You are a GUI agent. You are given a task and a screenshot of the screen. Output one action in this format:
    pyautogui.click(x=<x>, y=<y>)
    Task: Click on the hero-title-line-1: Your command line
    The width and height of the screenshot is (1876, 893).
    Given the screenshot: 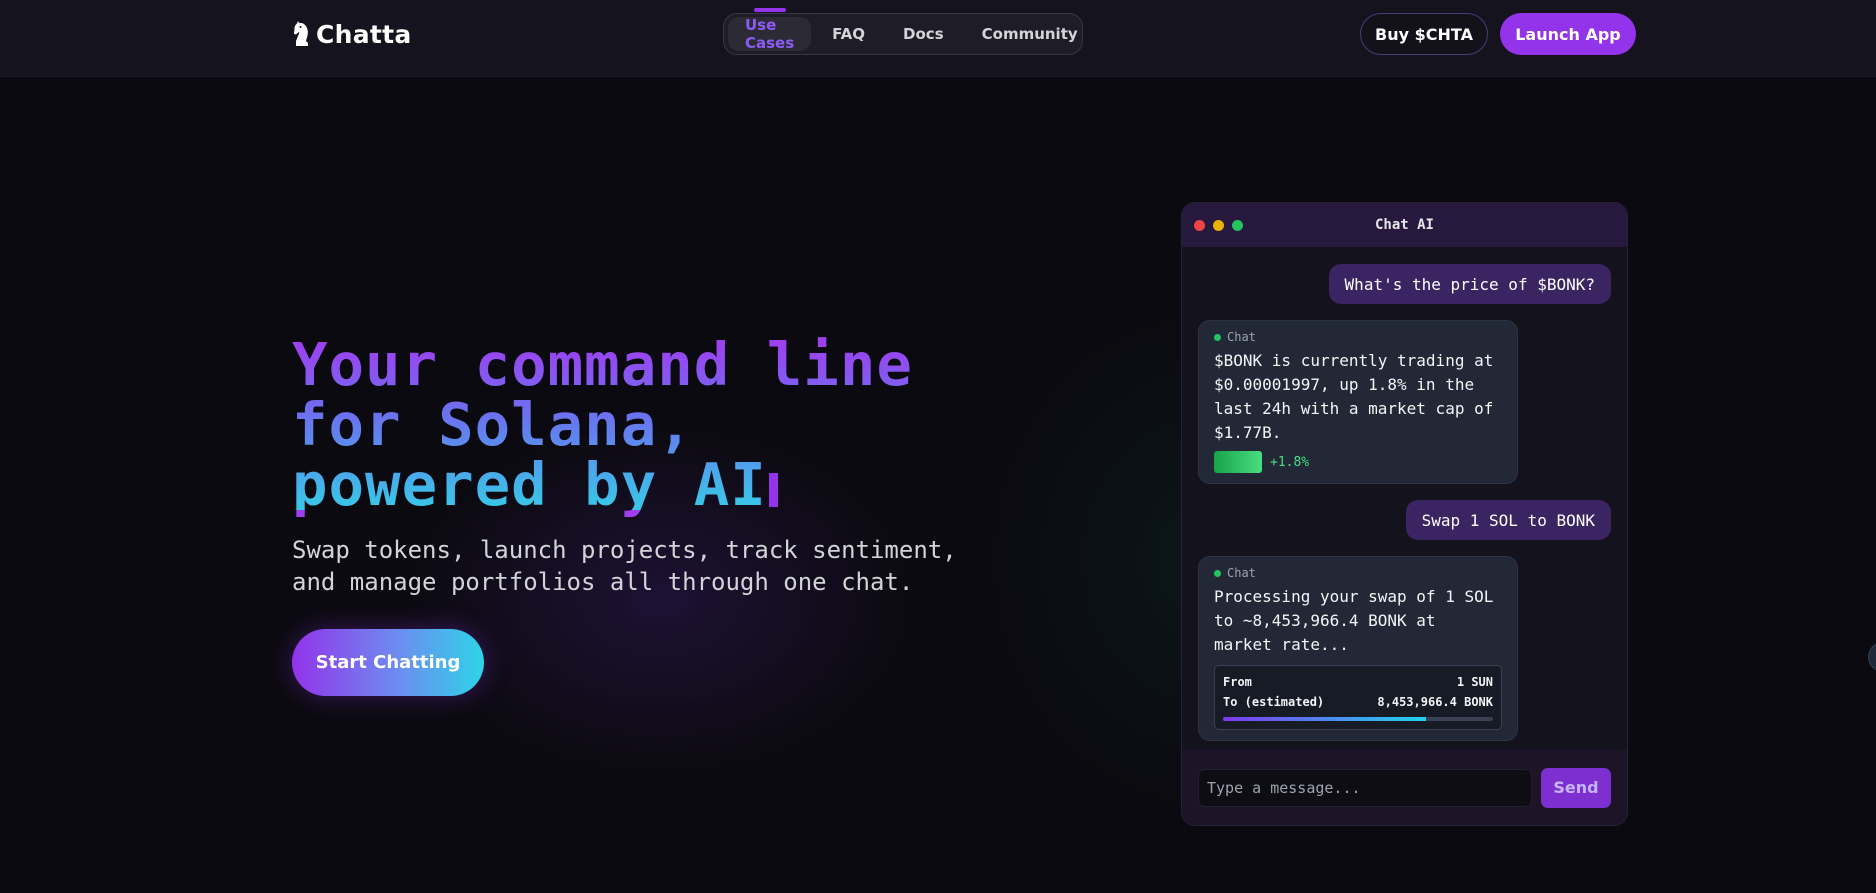 What is the action you would take?
    pyautogui.click(x=642, y=365)
    